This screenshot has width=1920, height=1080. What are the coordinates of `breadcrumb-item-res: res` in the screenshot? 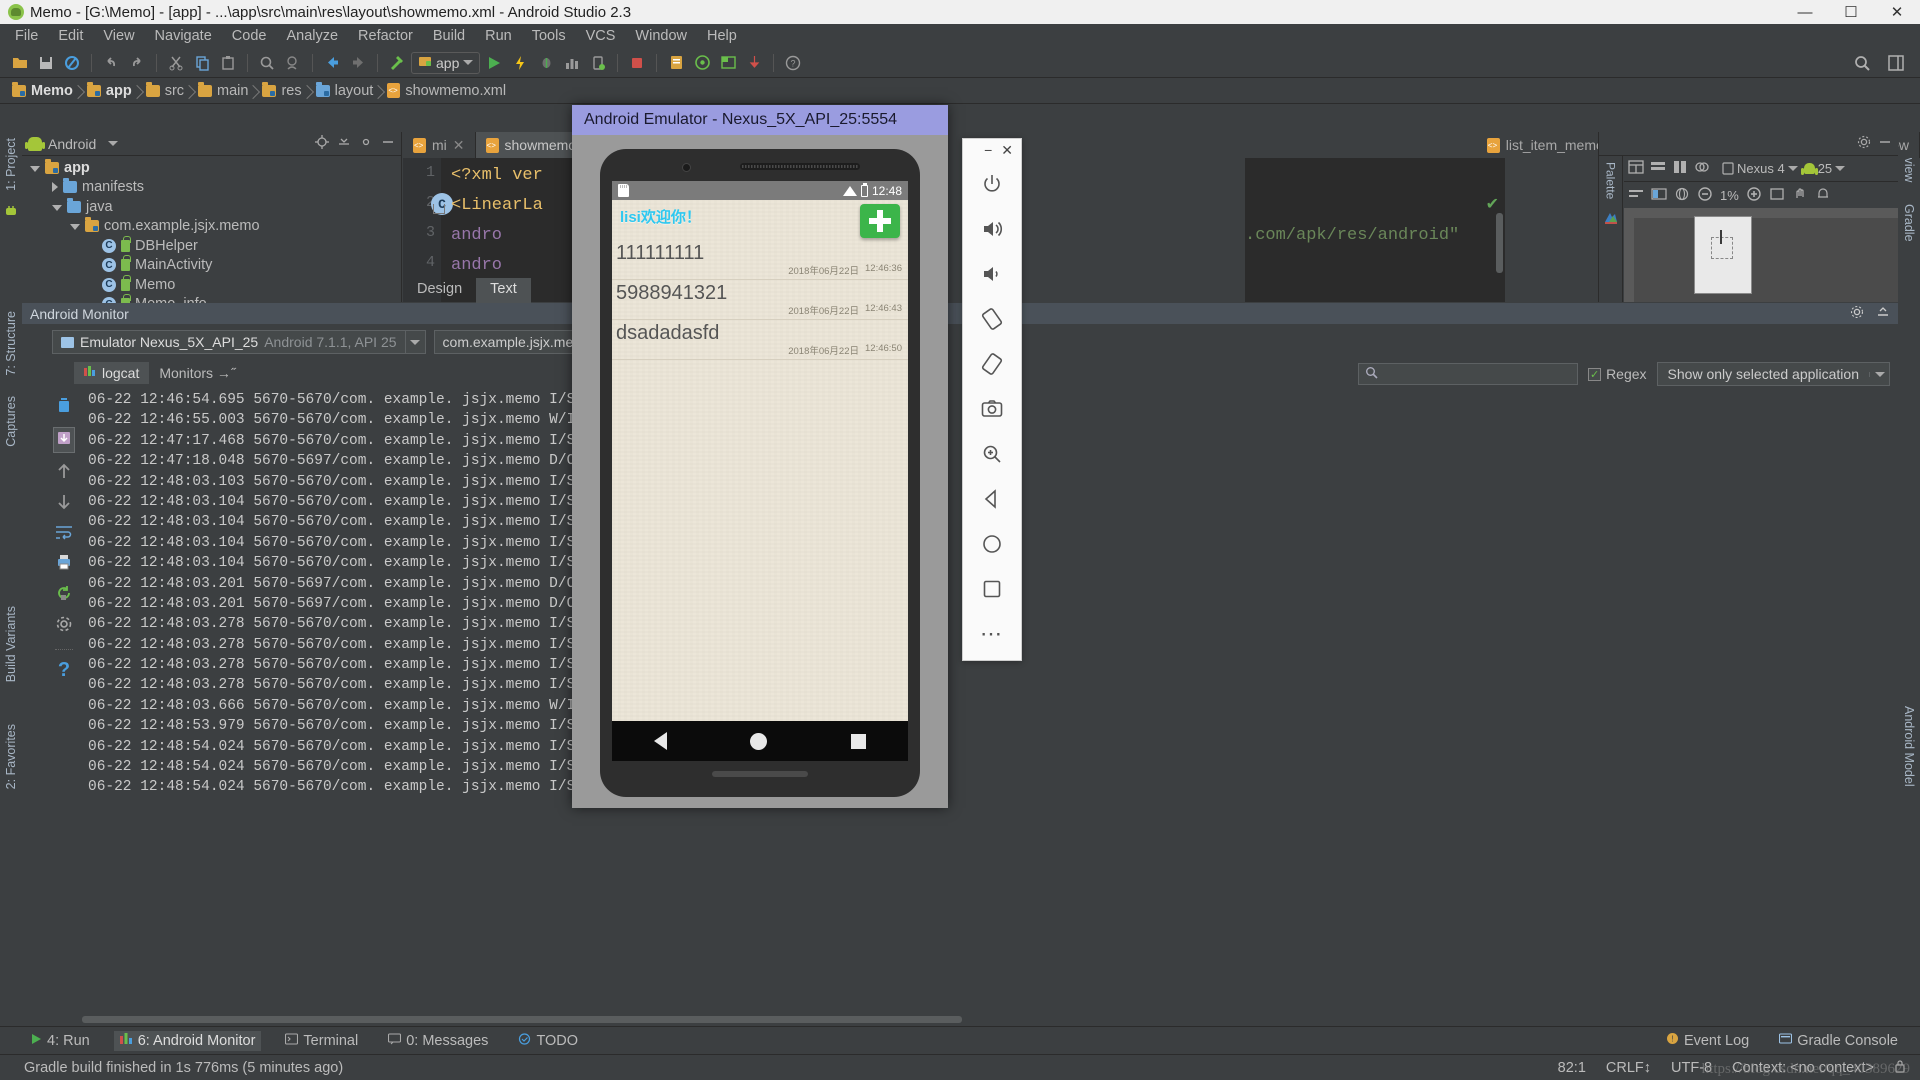 It's located at (284, 90).